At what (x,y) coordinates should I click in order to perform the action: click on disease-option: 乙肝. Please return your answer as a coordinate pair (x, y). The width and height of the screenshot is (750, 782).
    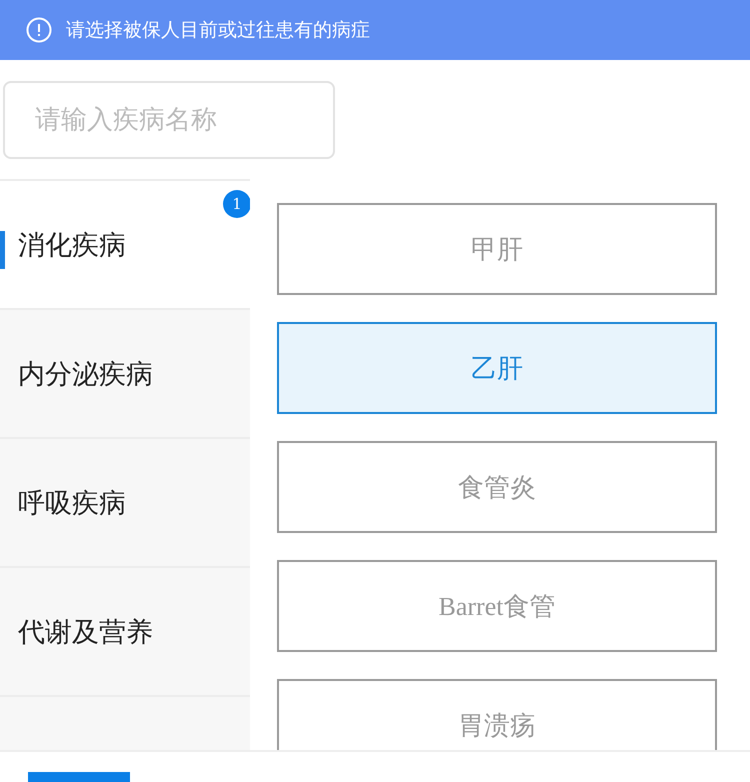
    Looking at the image, I should click on (497, 368).